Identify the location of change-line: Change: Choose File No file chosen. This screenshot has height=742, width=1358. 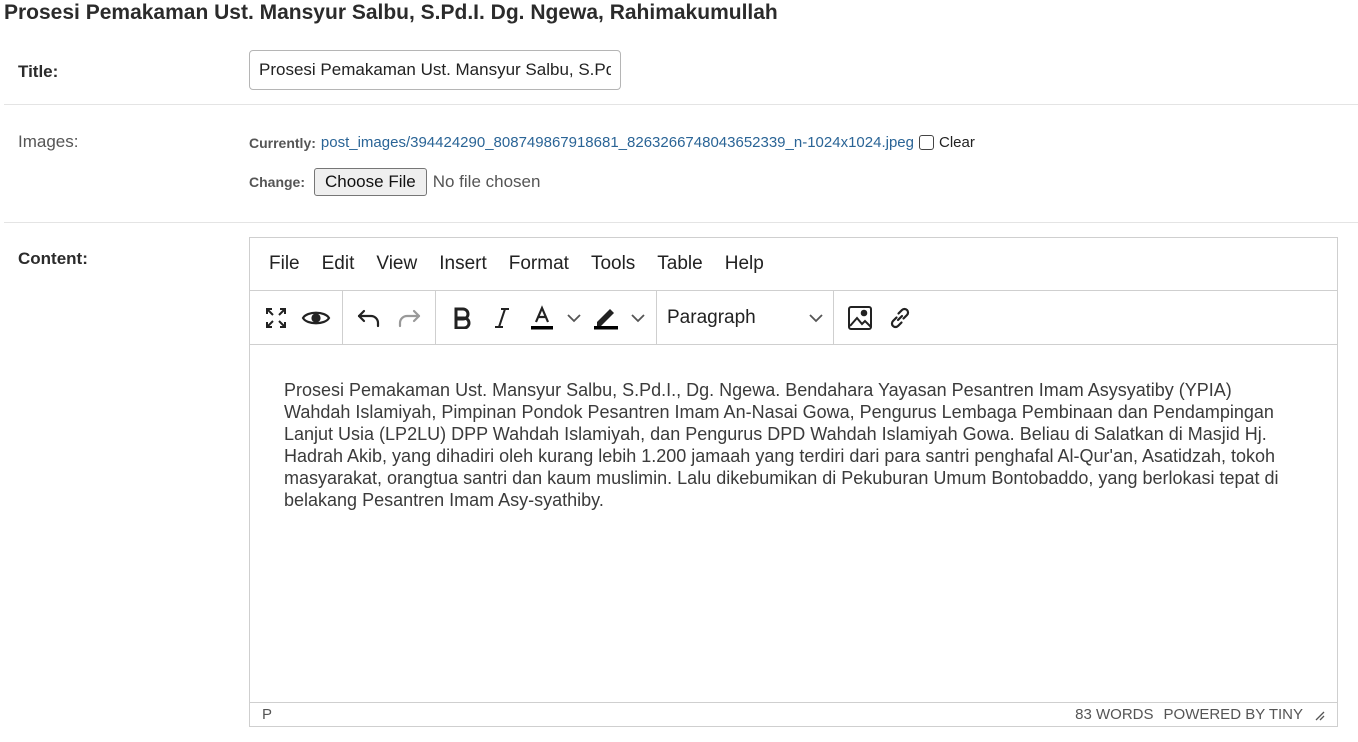
(394, 182).